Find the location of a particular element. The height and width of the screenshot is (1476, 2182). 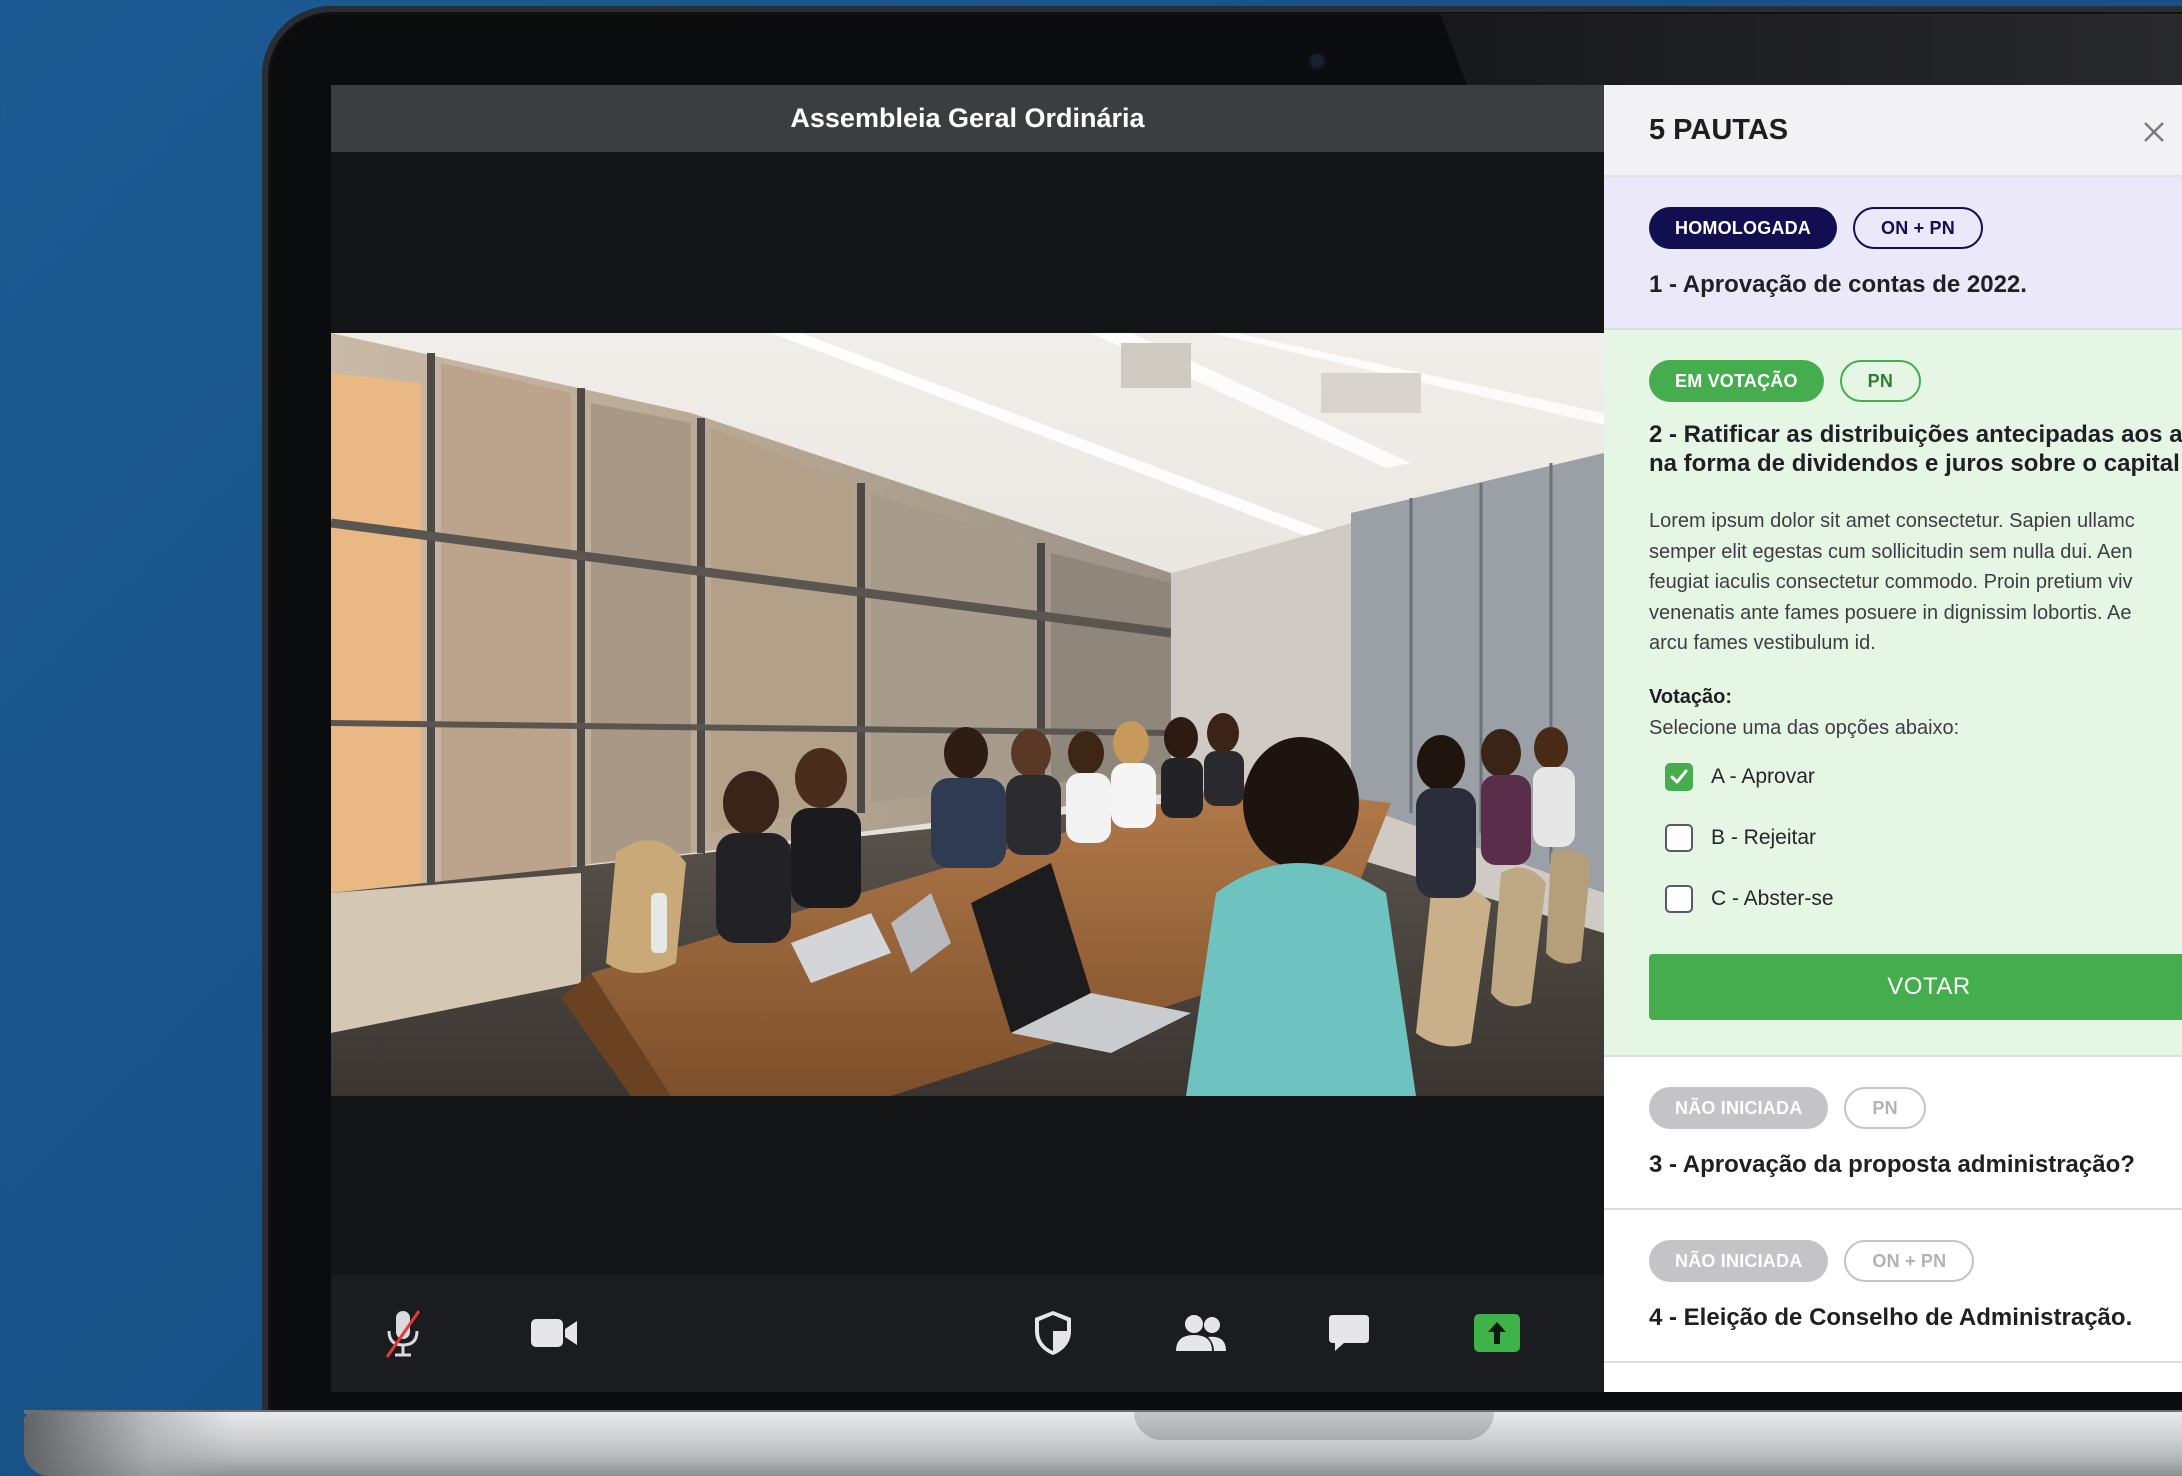

participants-icon is located at coordinates (1201, 1333).